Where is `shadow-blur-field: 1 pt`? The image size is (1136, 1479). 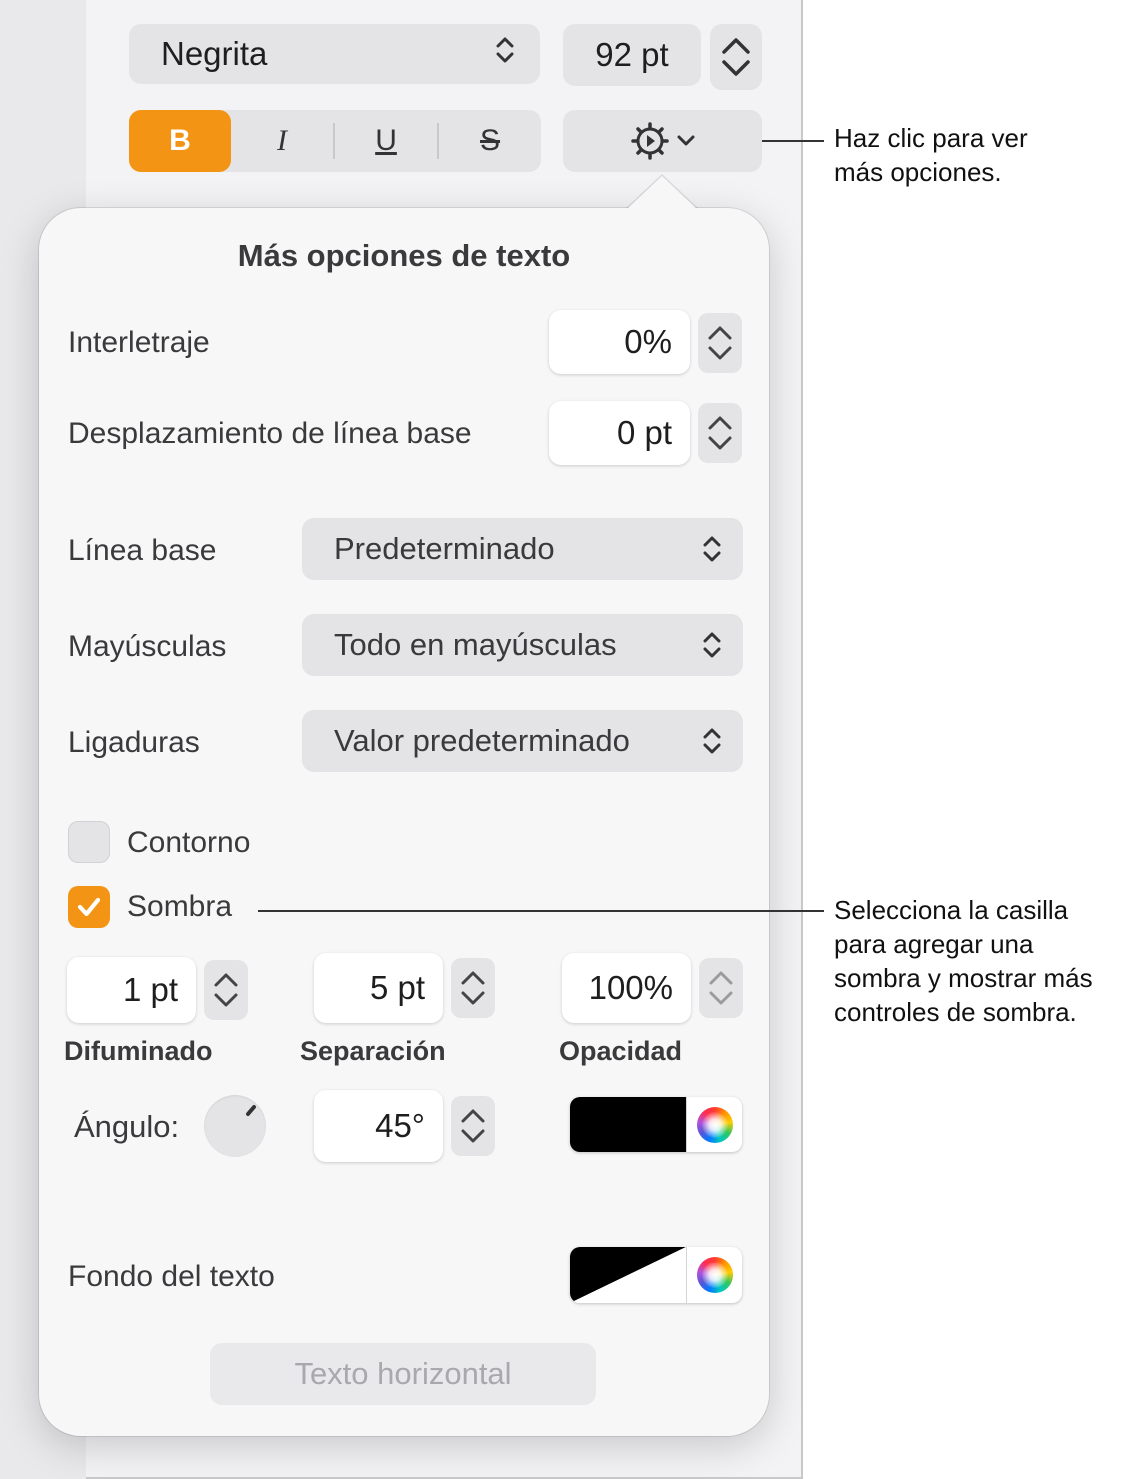 shadow-blur-field: 1 pt is located at coordinates (131, 990).